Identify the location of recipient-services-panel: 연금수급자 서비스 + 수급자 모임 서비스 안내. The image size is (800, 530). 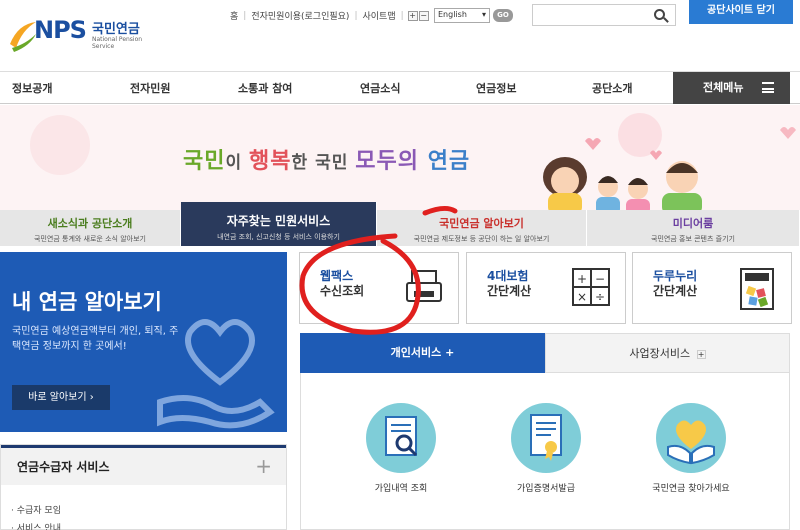
(143, 487).